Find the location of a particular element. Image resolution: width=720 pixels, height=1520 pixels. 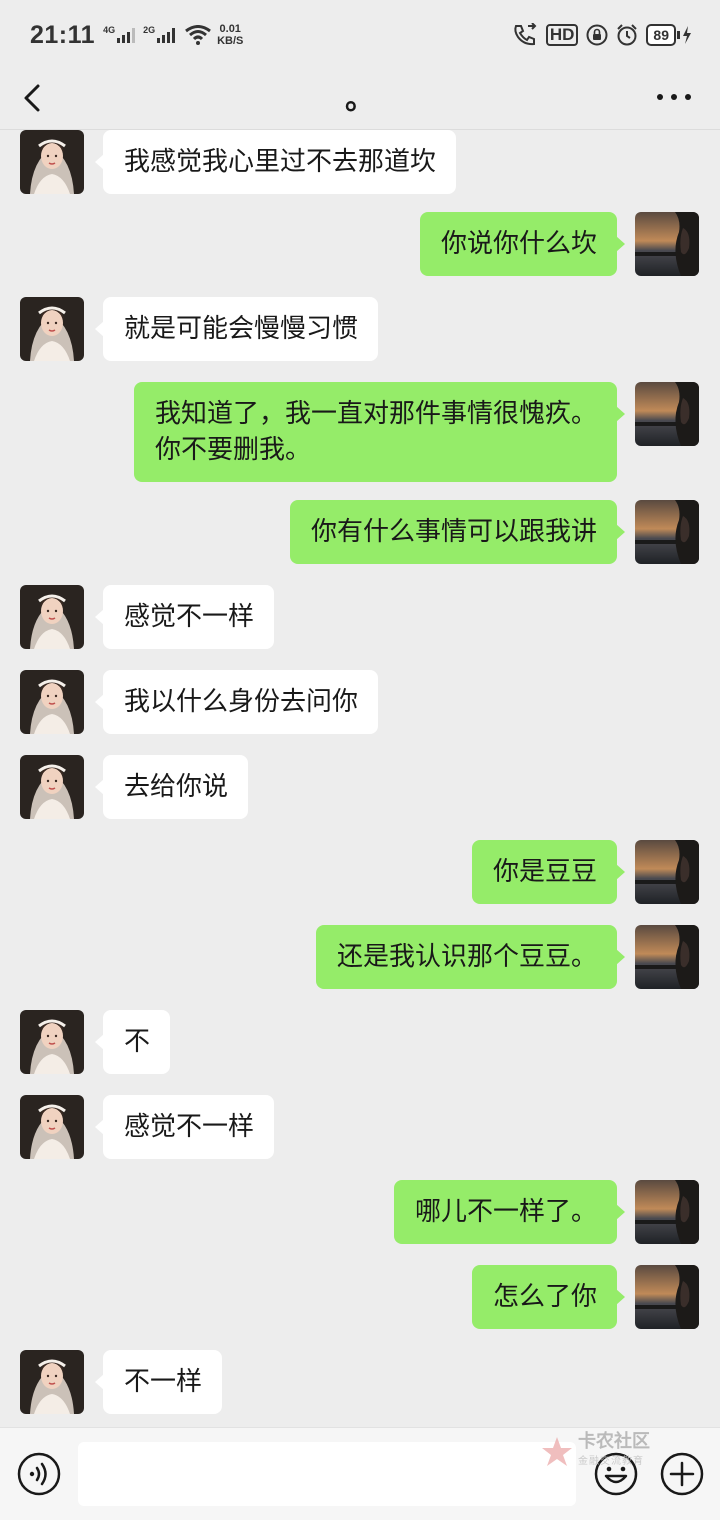

chat-header: 。 is located at coordinates (360, 100).